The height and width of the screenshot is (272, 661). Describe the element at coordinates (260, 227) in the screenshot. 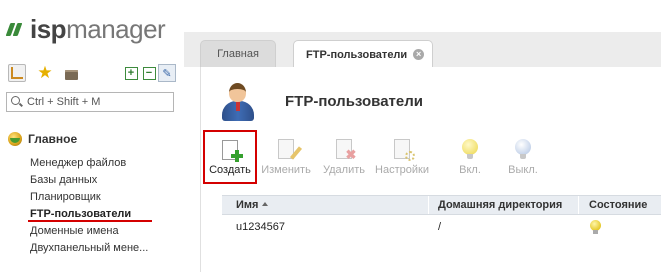

I see `cell-name: u1234567` at that location.